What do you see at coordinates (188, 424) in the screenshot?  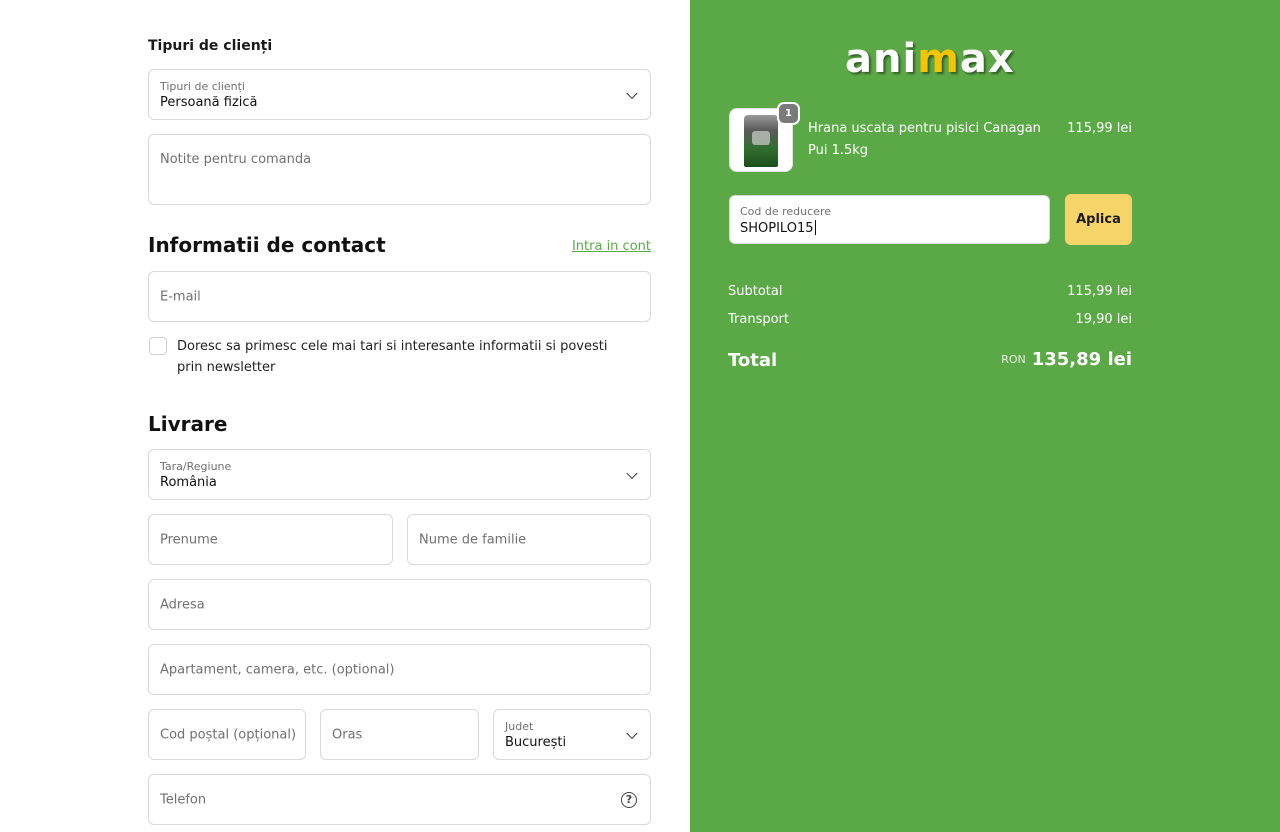 I see `delivery-section-title: Livrare` at bounding box center [188, 424].